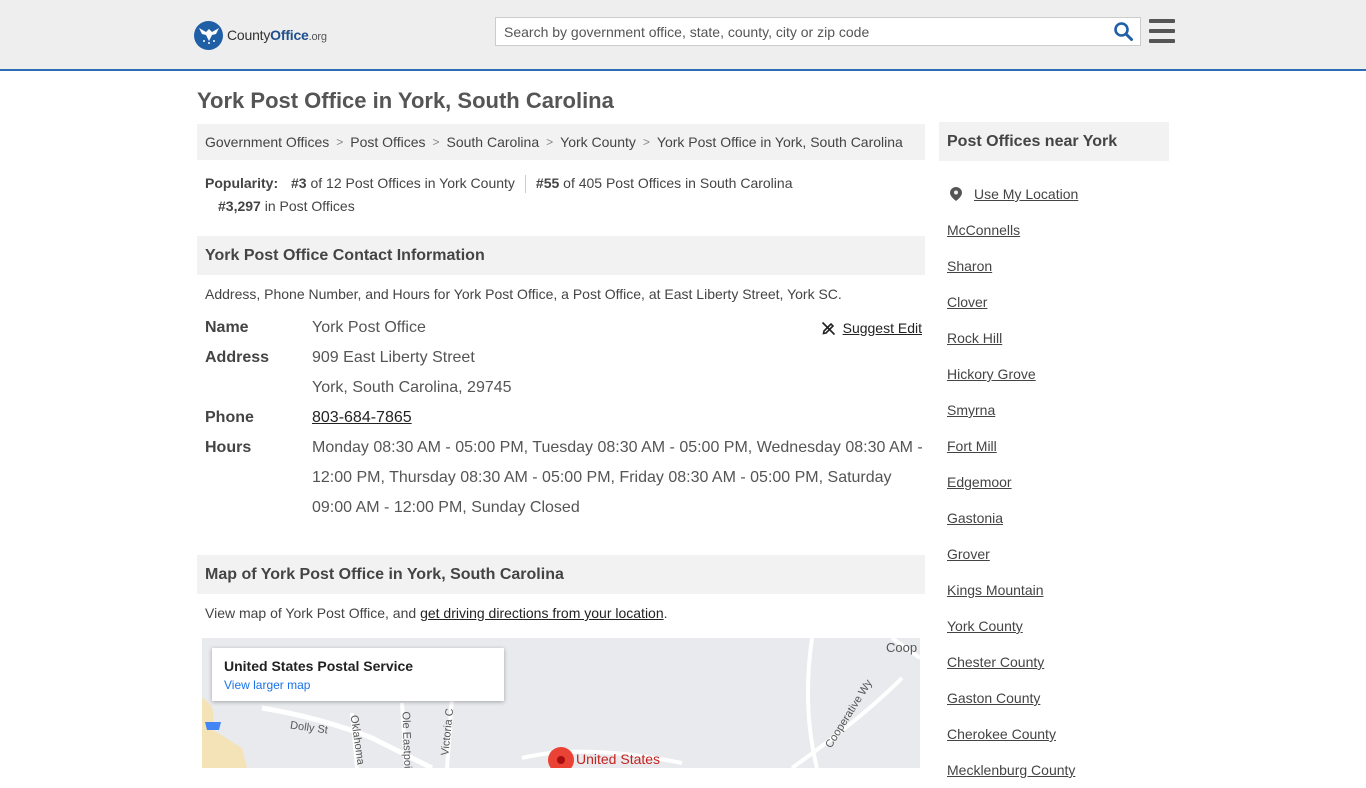  What do you see at coordinates (412, 183) in the screenshot?
I see `rank-text: of 12 Post Offices in York County` at bounding box center [412, 183].